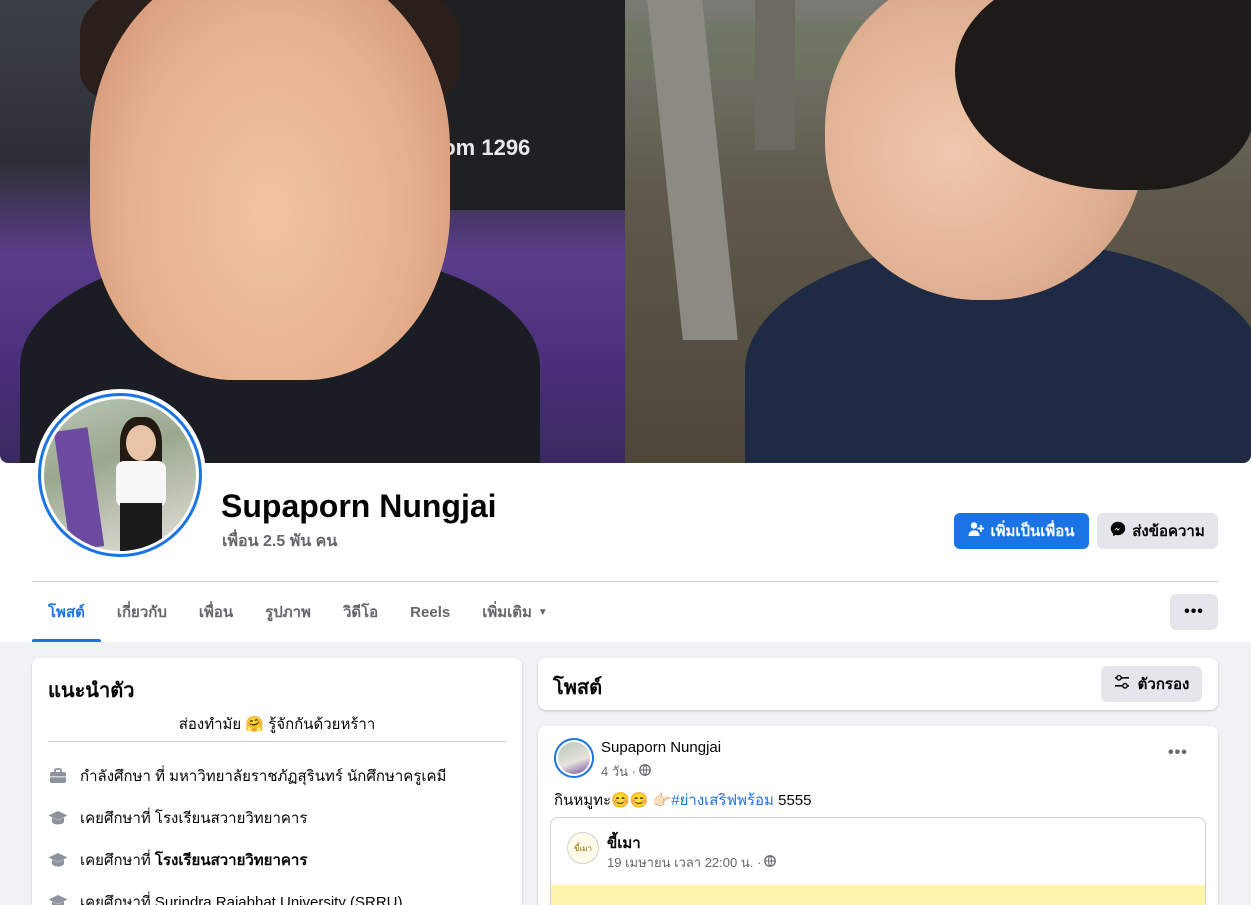  I want to click on caret-down-icon: ▼, so click(542, 612).